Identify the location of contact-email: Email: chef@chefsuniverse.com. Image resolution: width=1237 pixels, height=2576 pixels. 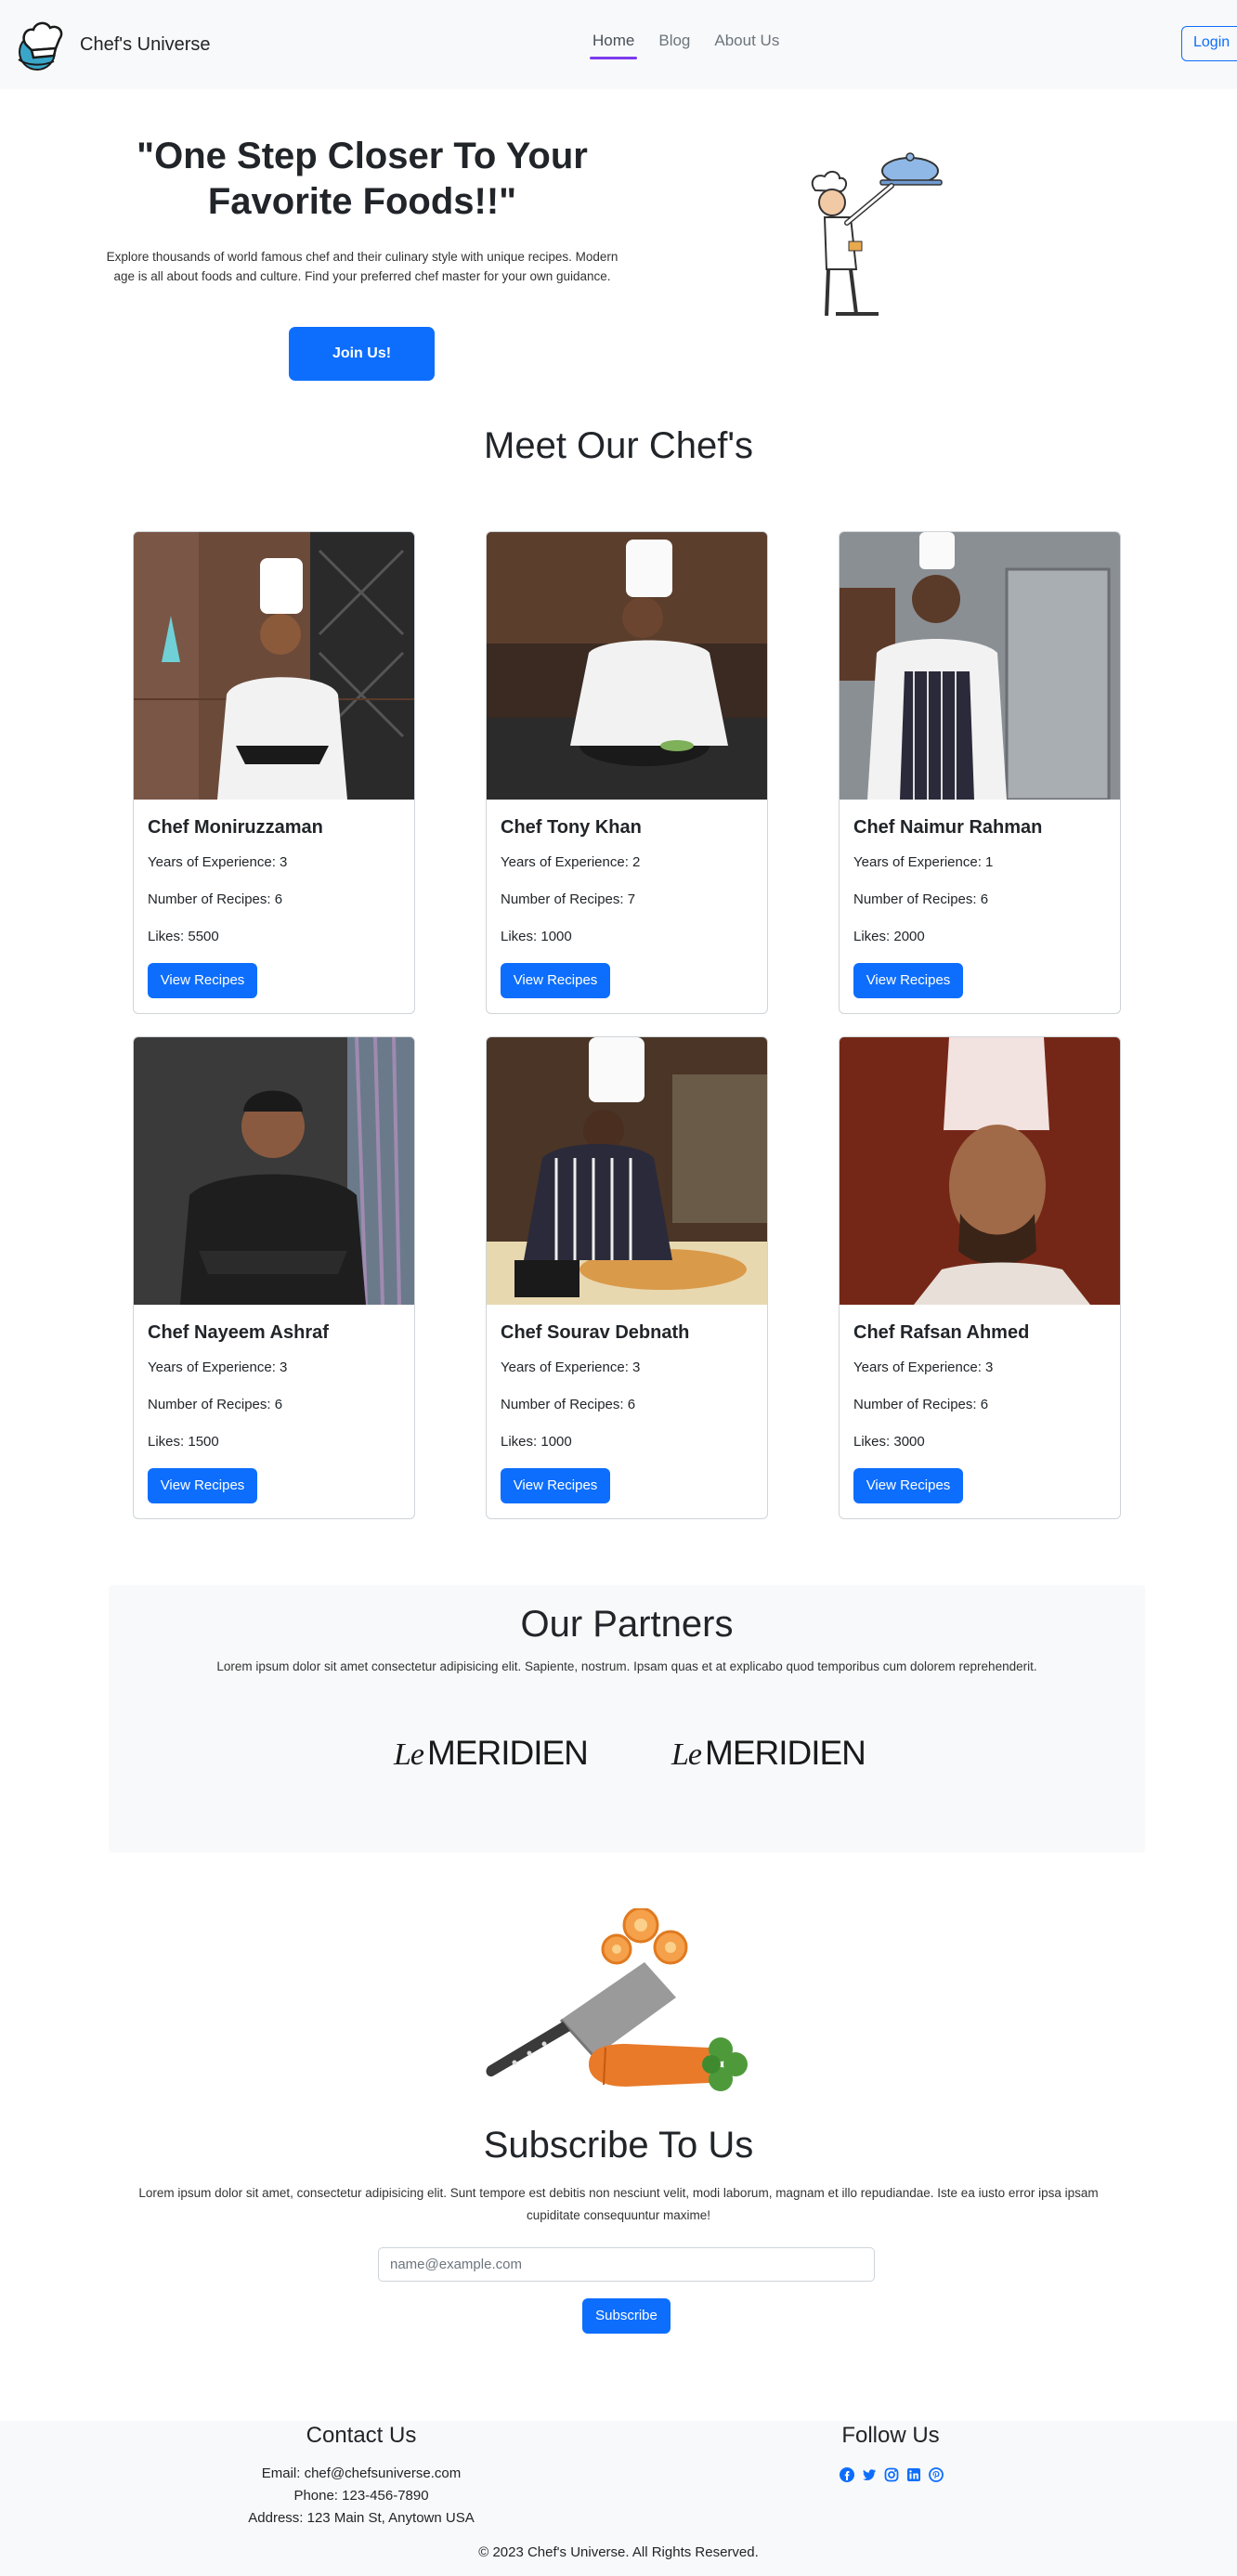
(361, 2473).